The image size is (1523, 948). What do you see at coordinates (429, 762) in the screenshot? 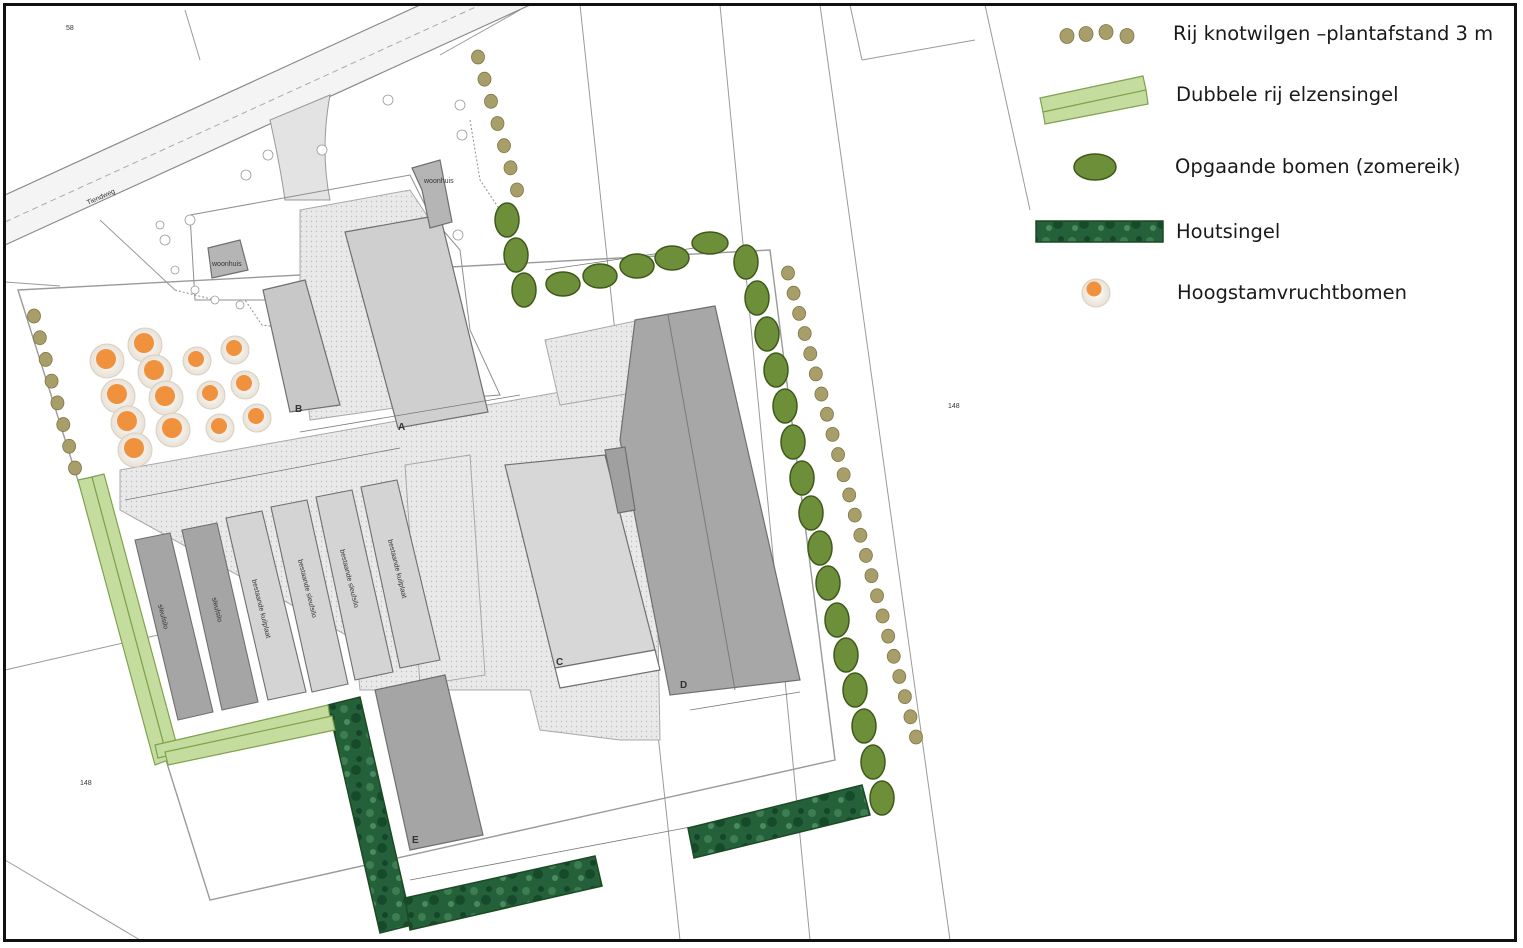
I see `building-e` at bounding box center [429, 762].